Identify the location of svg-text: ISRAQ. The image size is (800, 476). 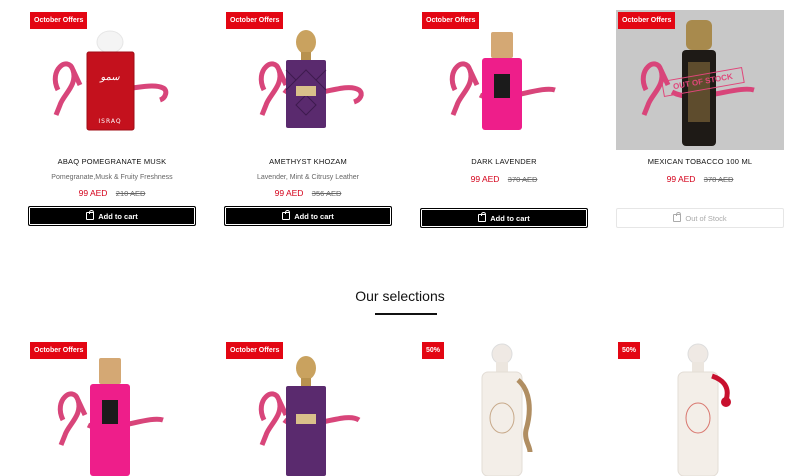
(109, 121).